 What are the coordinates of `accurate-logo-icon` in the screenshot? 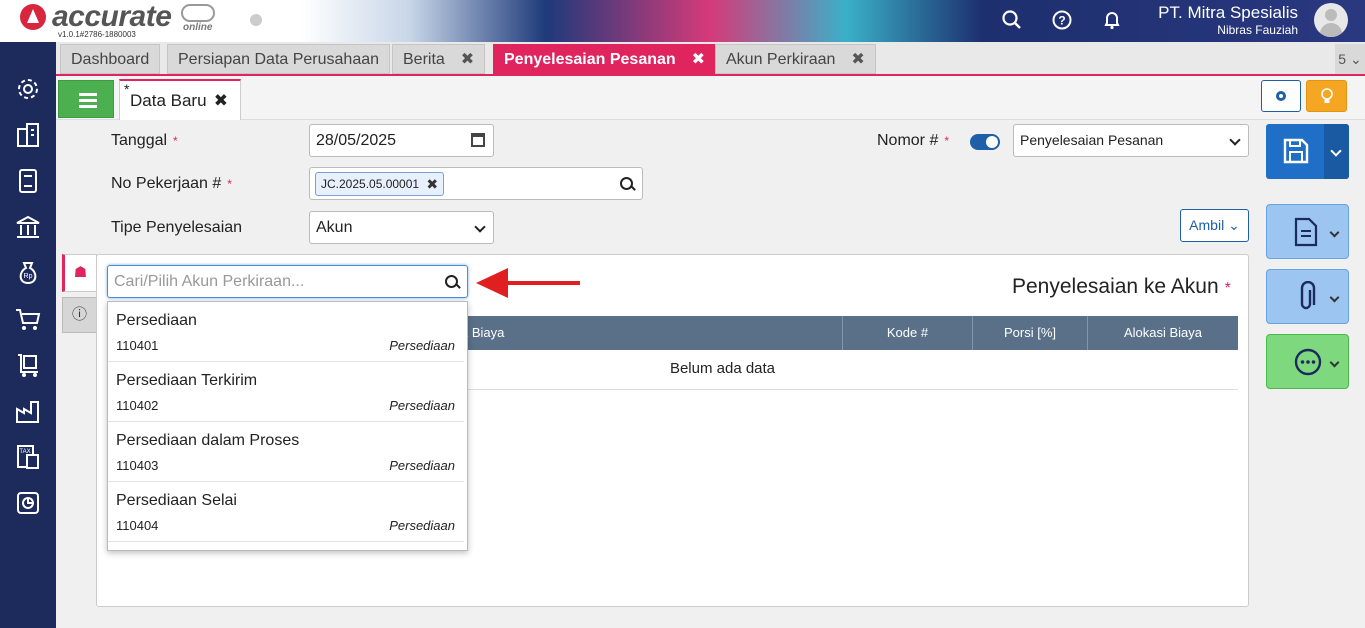 It's located at (33, 17).